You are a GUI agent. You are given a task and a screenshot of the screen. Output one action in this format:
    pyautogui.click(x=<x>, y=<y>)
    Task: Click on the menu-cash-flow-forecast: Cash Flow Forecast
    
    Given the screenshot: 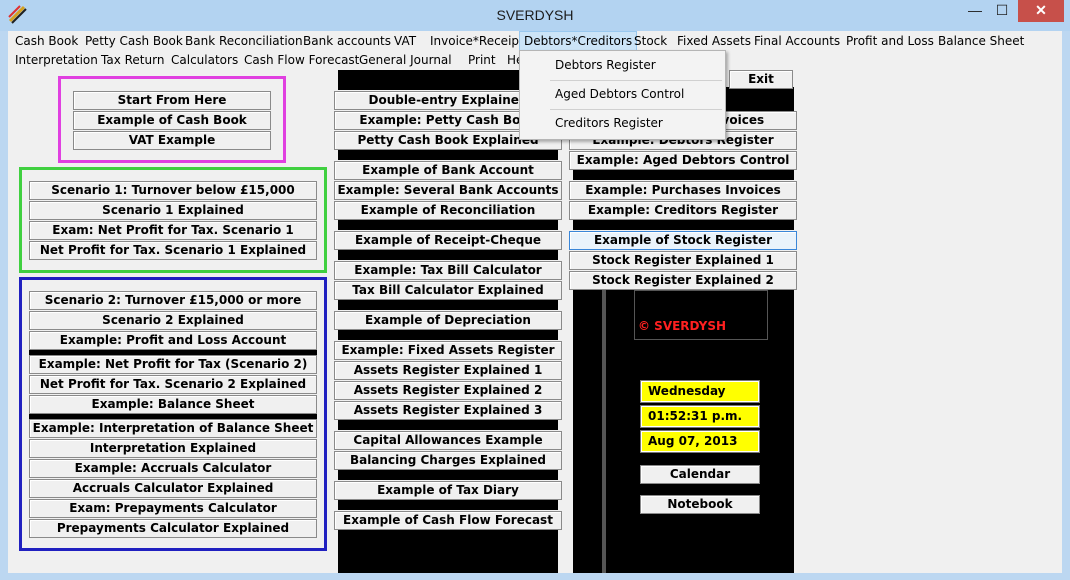 What is the action you would take?
    pyautogui.click(x=301, y=60)
    